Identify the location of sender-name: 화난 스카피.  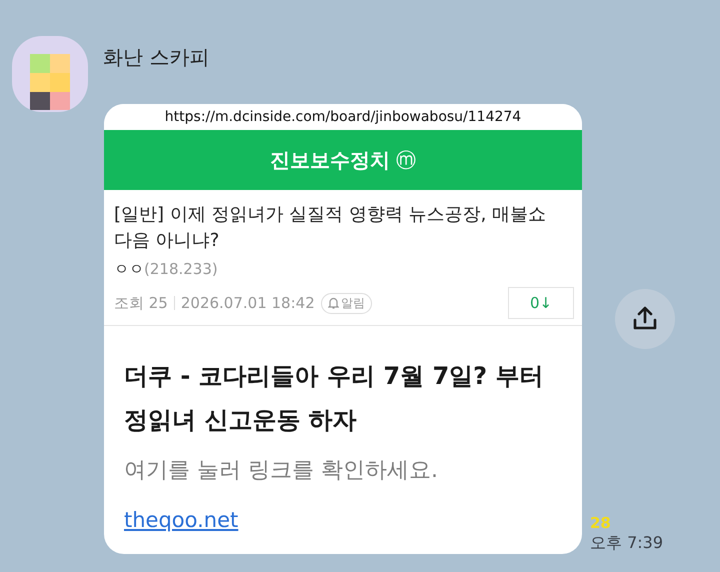
(156, 57).